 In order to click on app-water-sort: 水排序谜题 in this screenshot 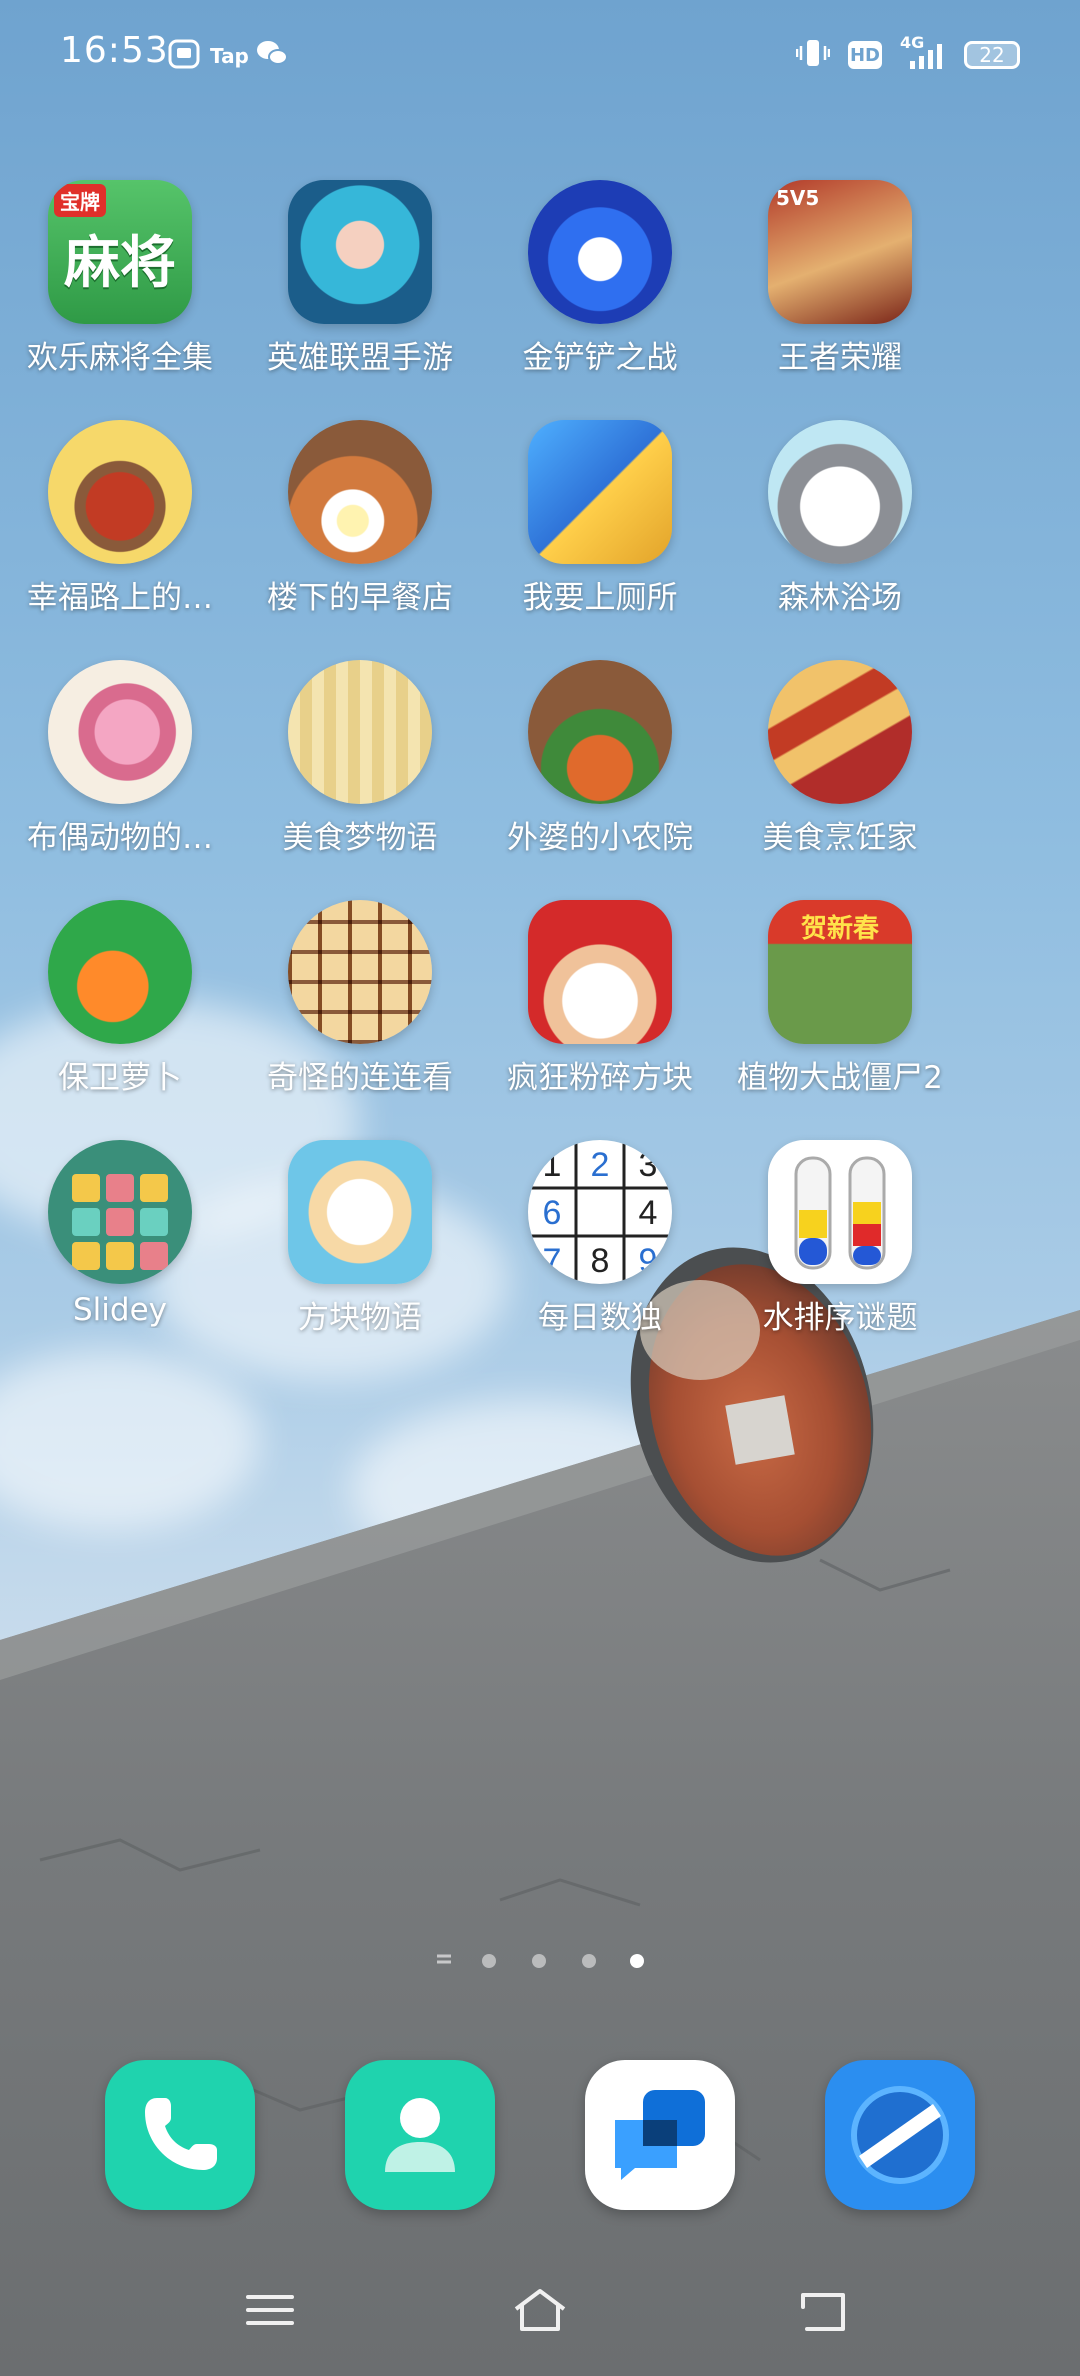, I will do `click(840, 1250)`.